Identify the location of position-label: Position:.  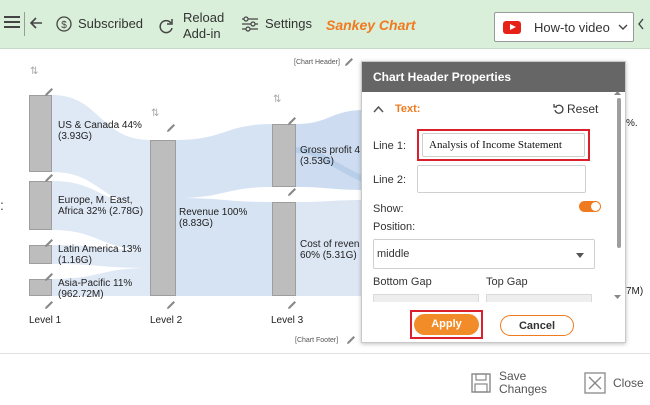
(394, 227).